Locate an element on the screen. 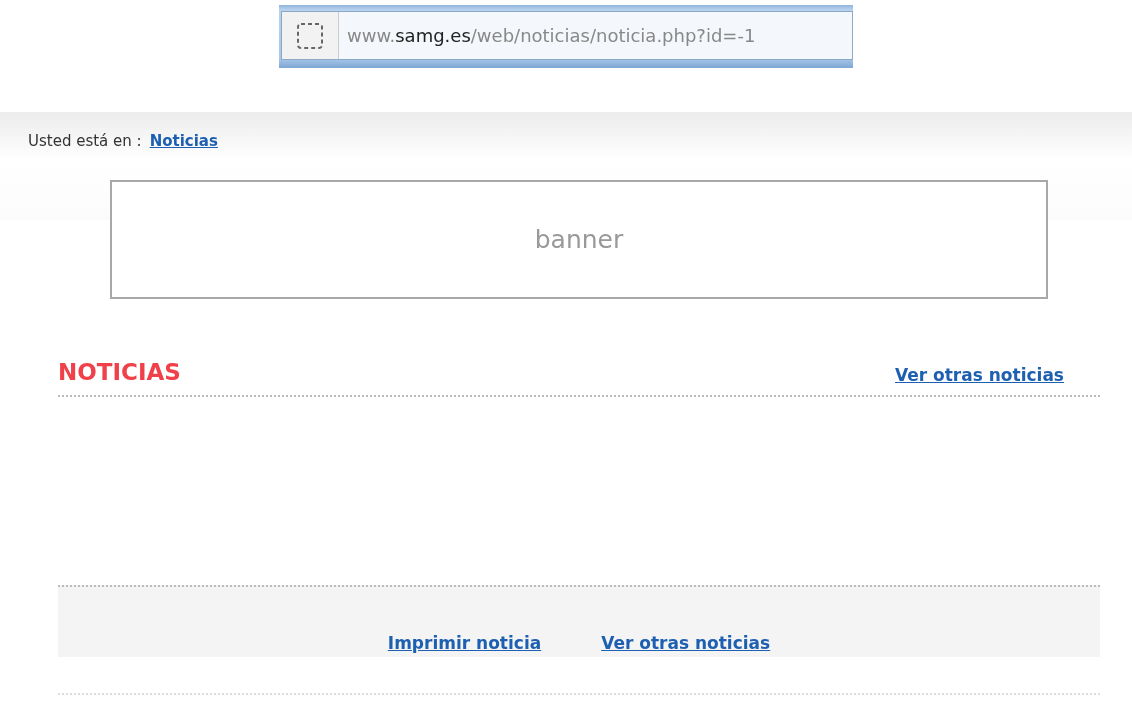  footer-link: Ver otras noticias is located at coordinates (686, 643).